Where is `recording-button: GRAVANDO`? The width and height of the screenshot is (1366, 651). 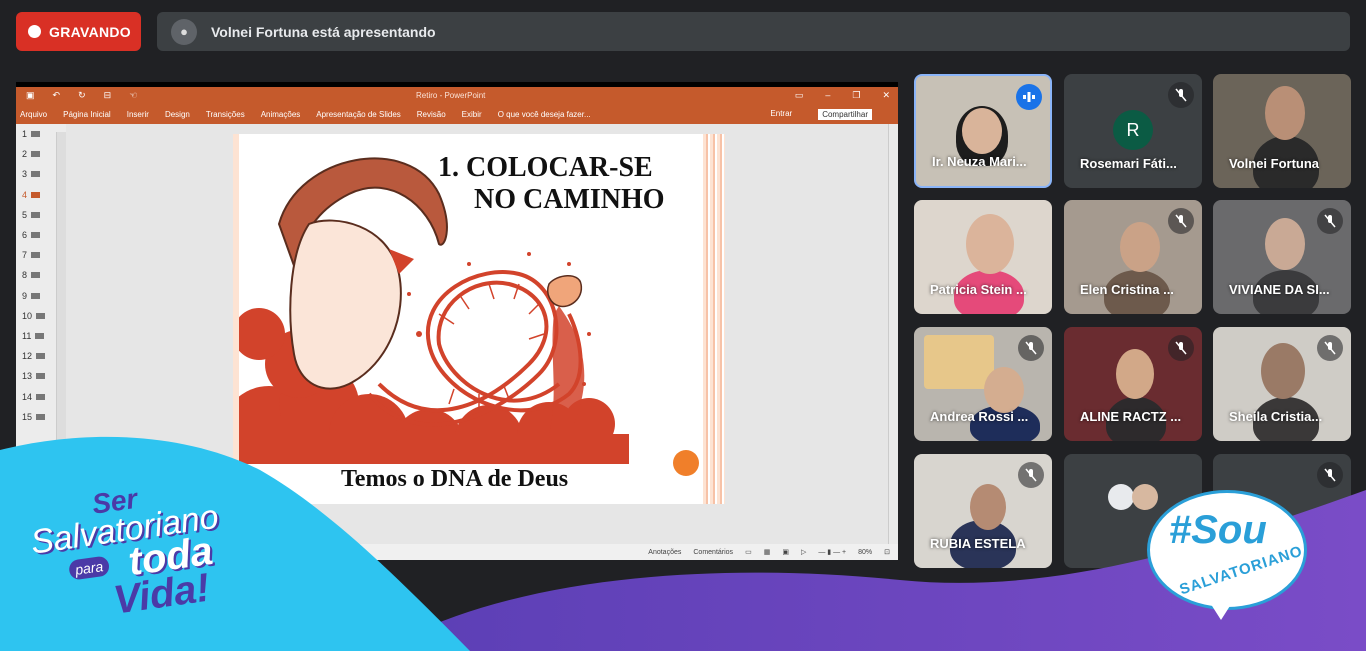
recording-button: GRAVANDO is located at coordinates (78, 31).